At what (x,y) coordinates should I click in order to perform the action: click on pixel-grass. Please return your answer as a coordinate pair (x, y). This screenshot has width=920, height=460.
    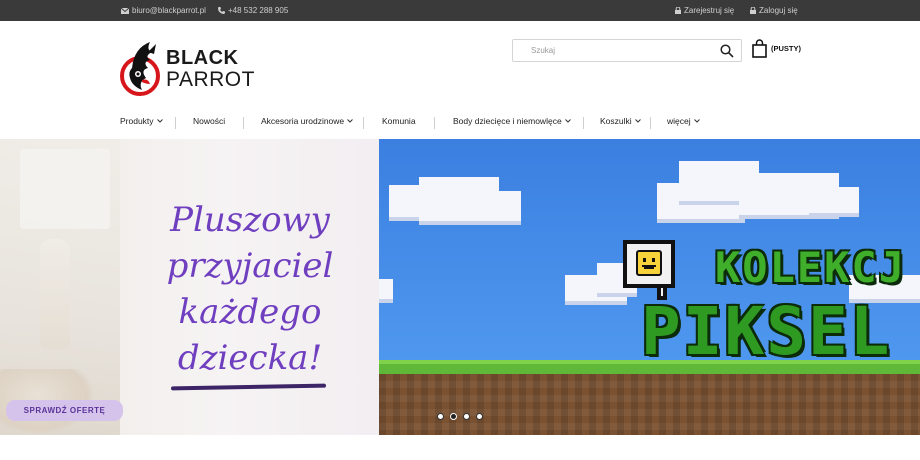
    Looking at the image, I should click on (649, 367).